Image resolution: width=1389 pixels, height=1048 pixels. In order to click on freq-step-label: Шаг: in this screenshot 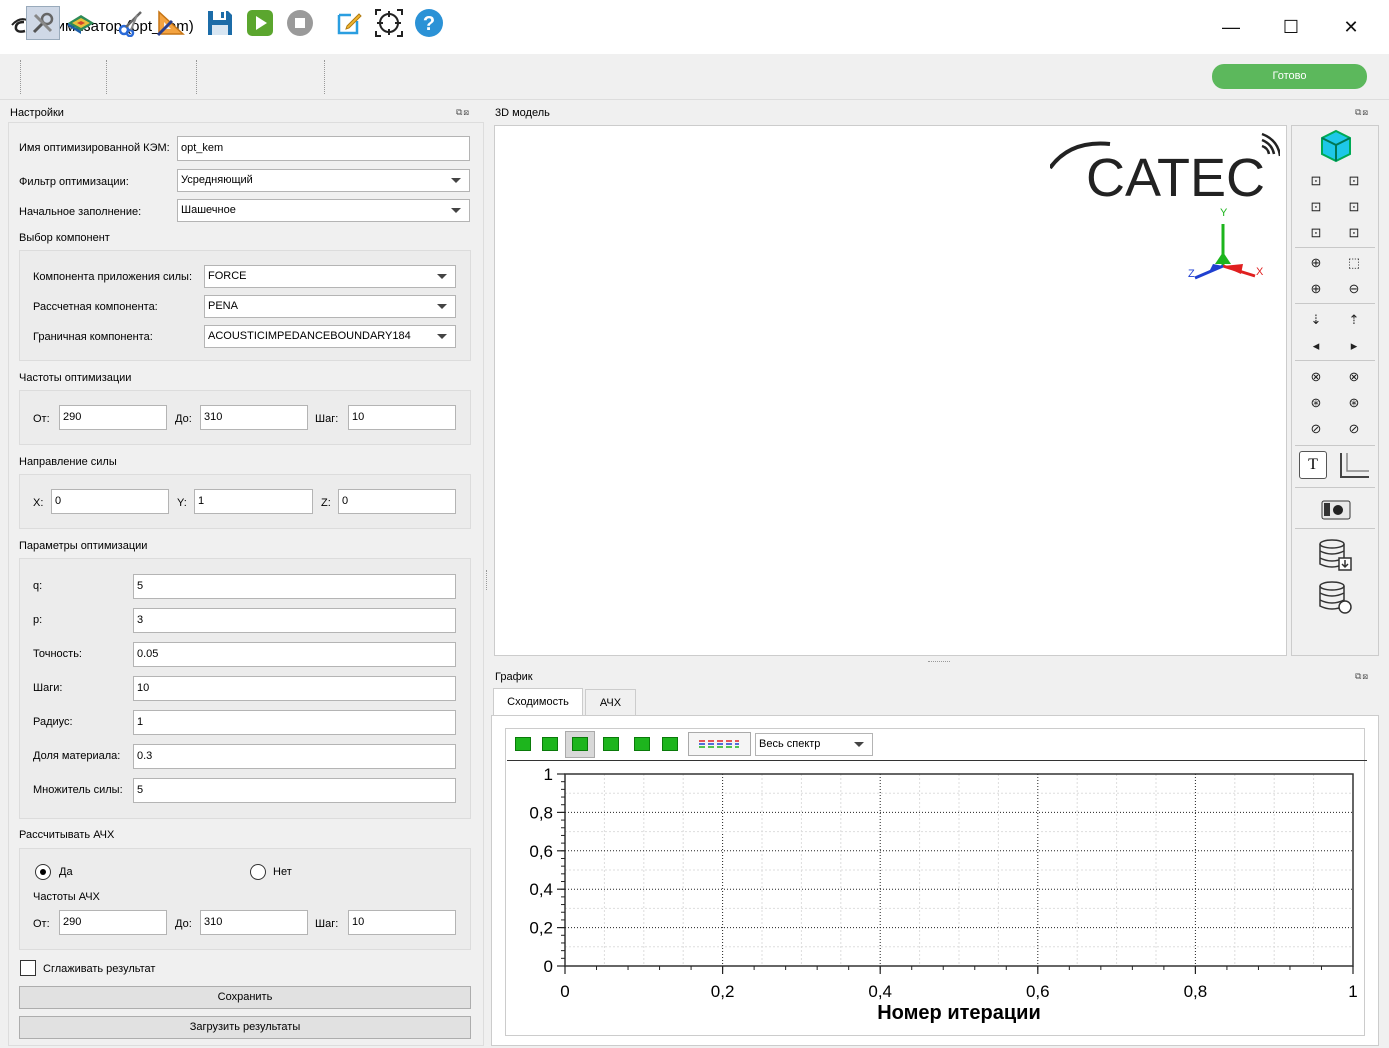, I will do `click(327, 419)`.